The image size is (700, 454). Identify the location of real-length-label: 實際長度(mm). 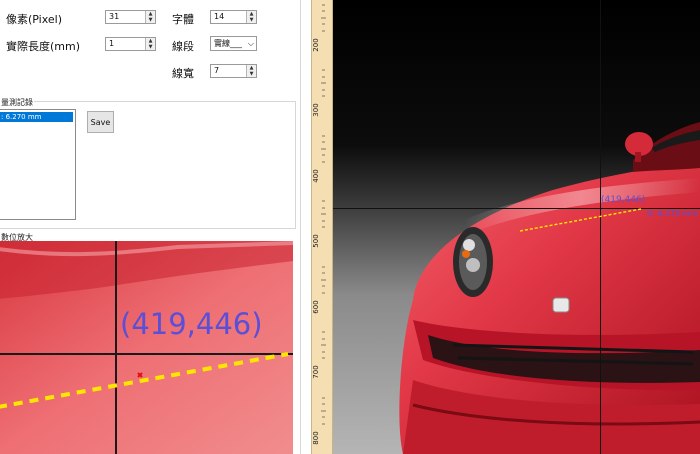
(43, 46).